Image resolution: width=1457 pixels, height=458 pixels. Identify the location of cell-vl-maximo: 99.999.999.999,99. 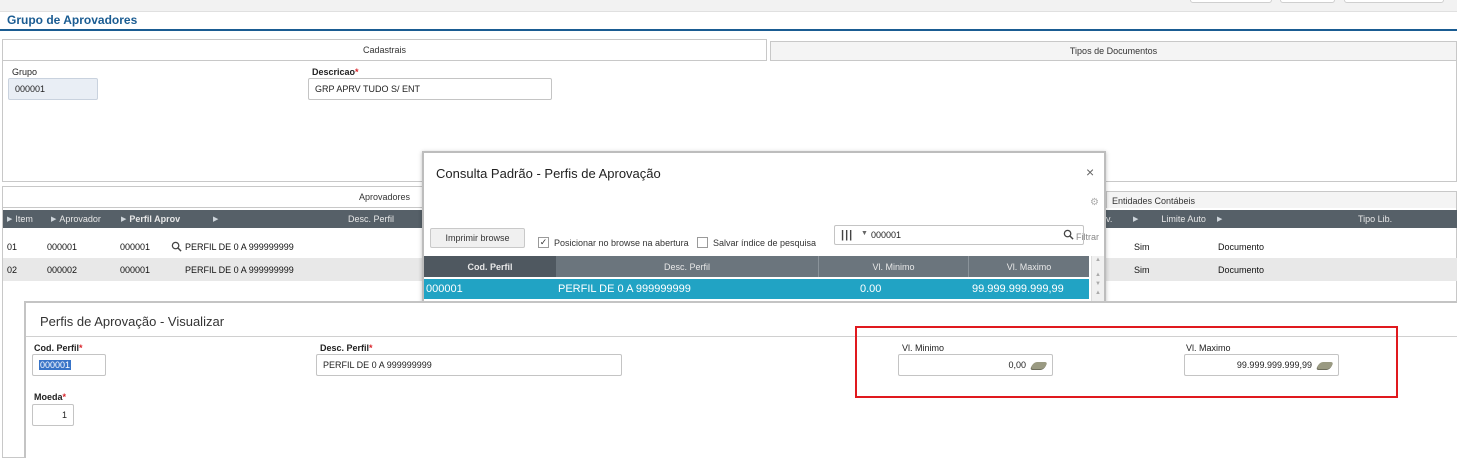
(1018, 289).